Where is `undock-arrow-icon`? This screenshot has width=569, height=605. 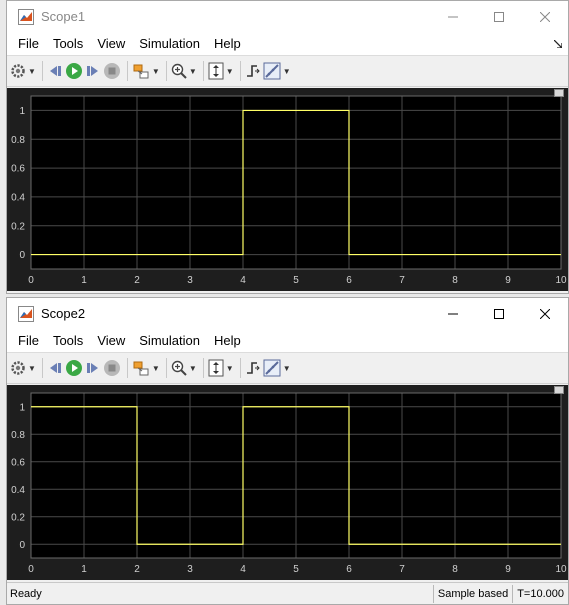
undock-arrow-icon is located at coordinates (558, 44).